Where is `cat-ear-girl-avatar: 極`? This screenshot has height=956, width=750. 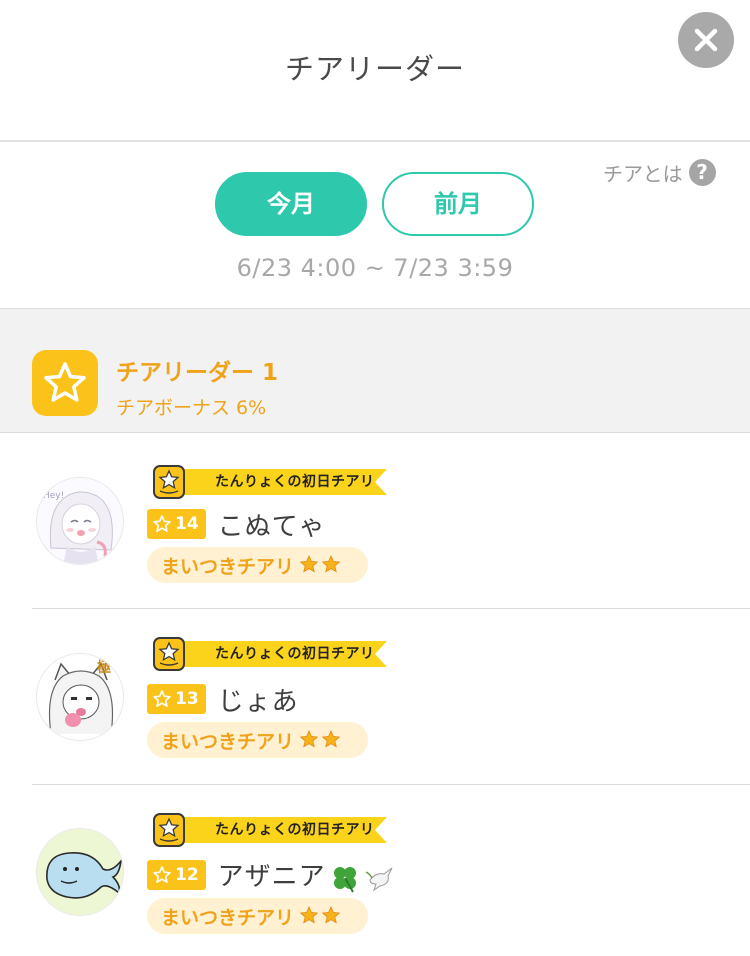 cat-ear-girl-avatar: 極 is located at coordinates (80, 697).